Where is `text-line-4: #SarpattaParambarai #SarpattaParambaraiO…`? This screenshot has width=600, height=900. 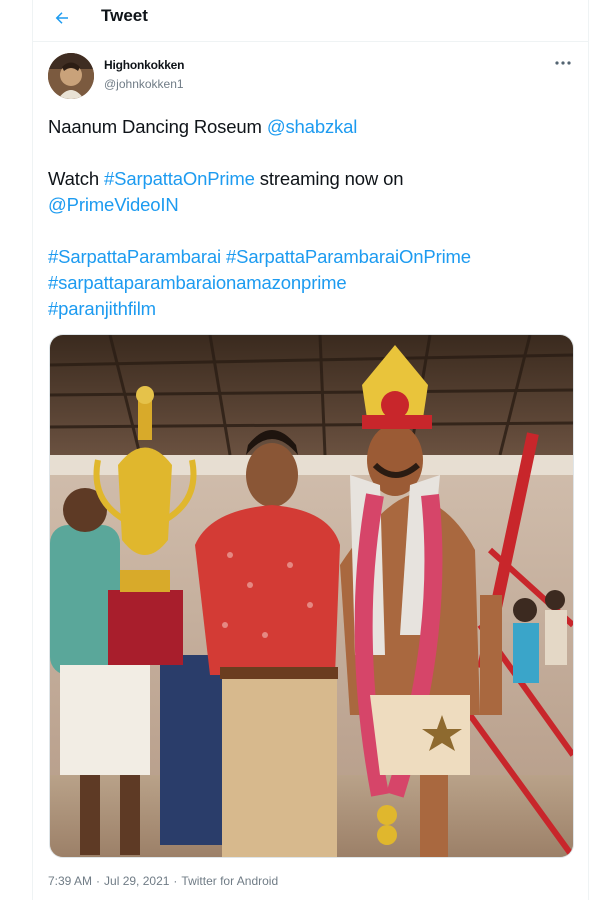 text-line-4: #SarpattaParambarai #SarpattaParambaraiO… is located at coordinates (310, 257).